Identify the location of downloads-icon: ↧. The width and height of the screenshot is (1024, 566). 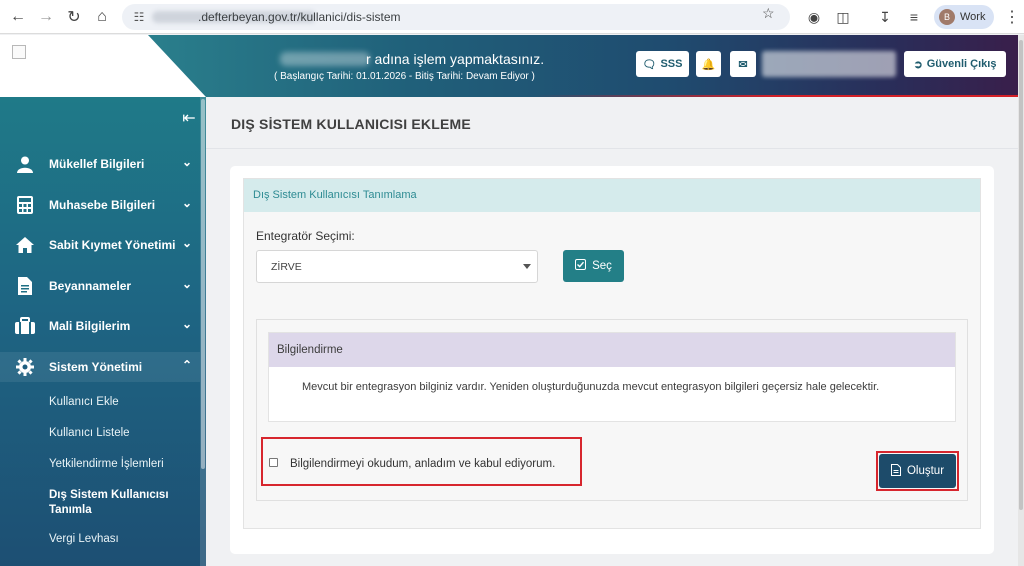
(885, 17).